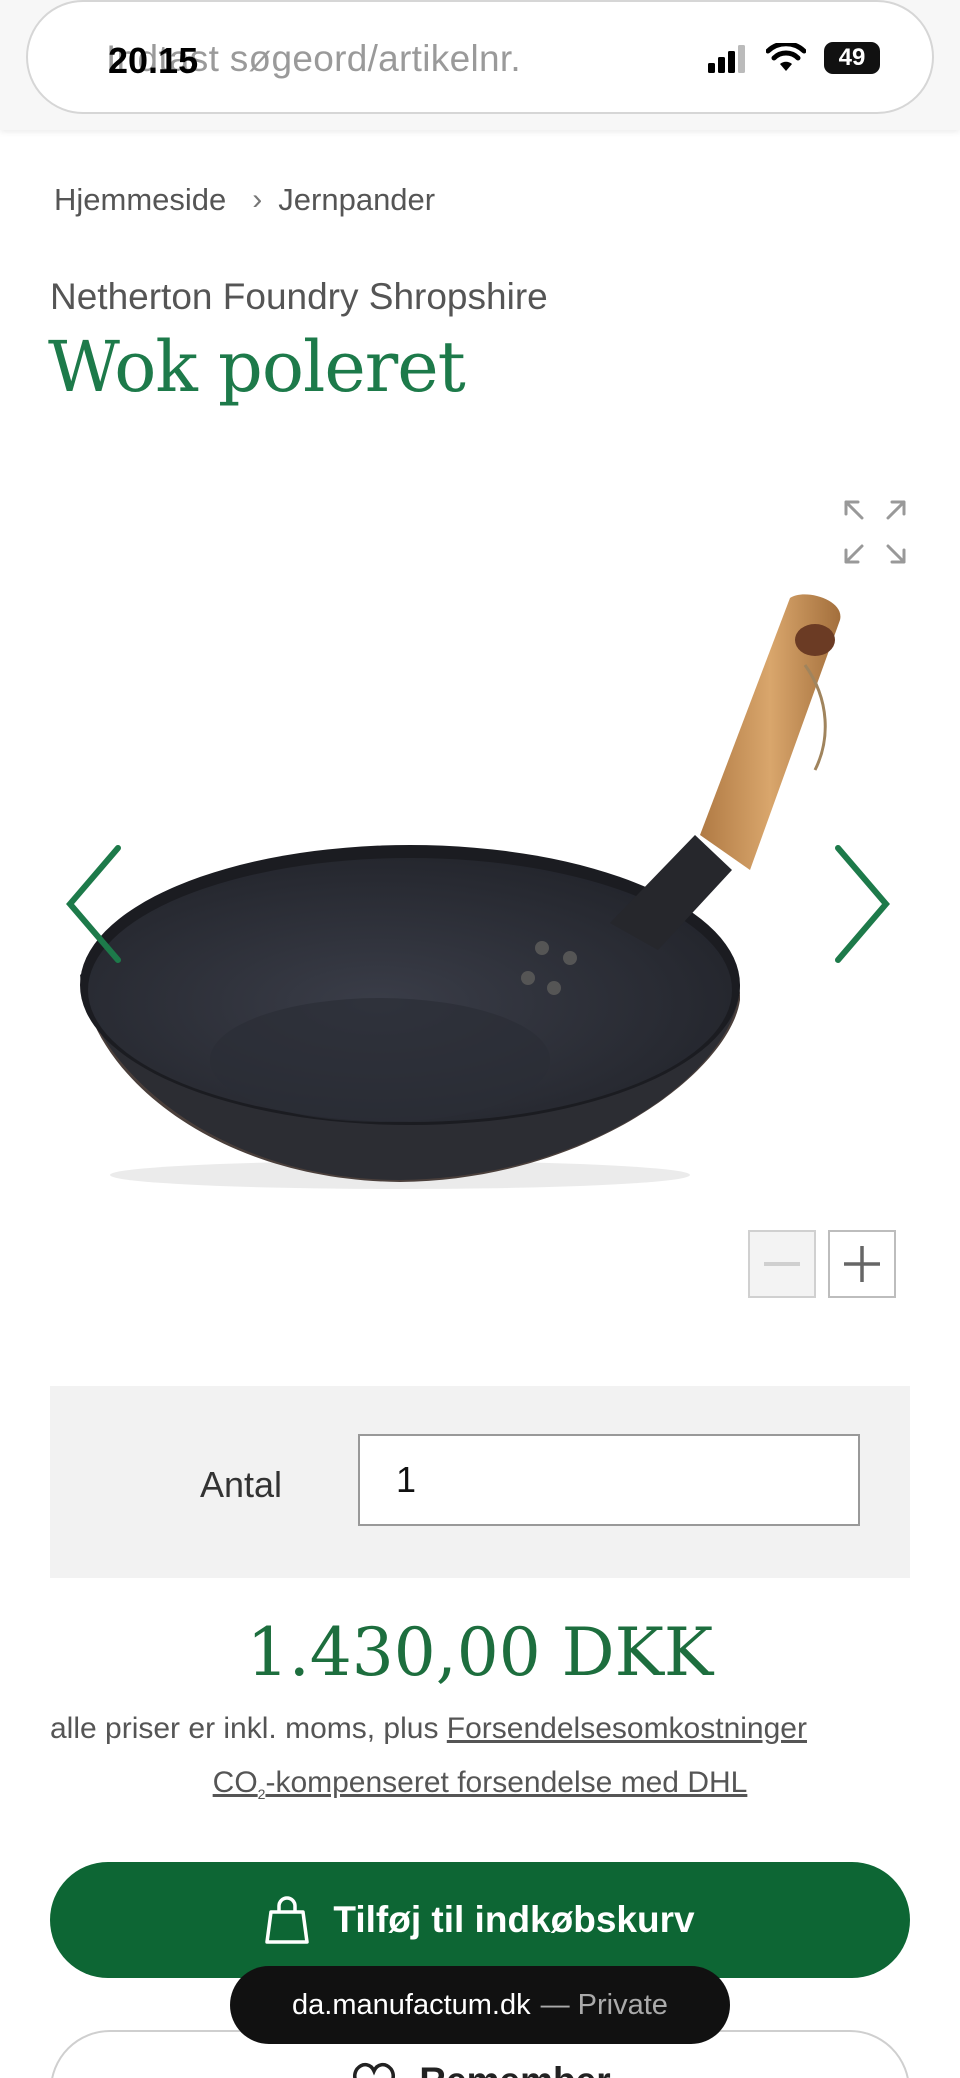 This screenshot has height=2078, width=960. Describe the element at coordinates (627, 1728) in the screenshot. I see `shipping-costs-link: Forsendelsesomkostninger` at that location.